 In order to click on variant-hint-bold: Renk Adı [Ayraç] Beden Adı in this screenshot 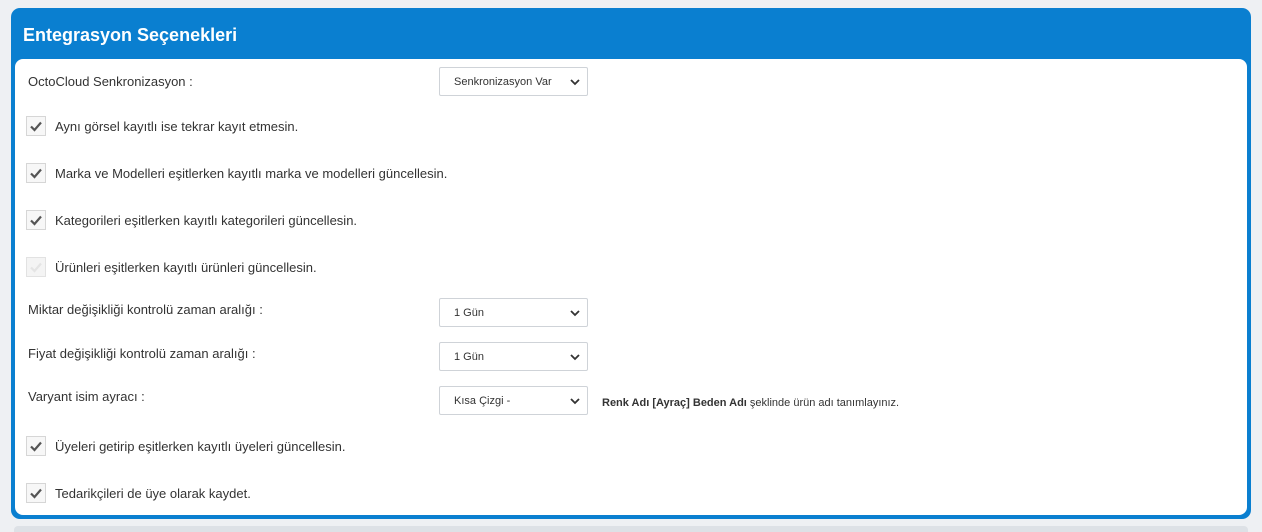, I will do `click(674, 403)`.